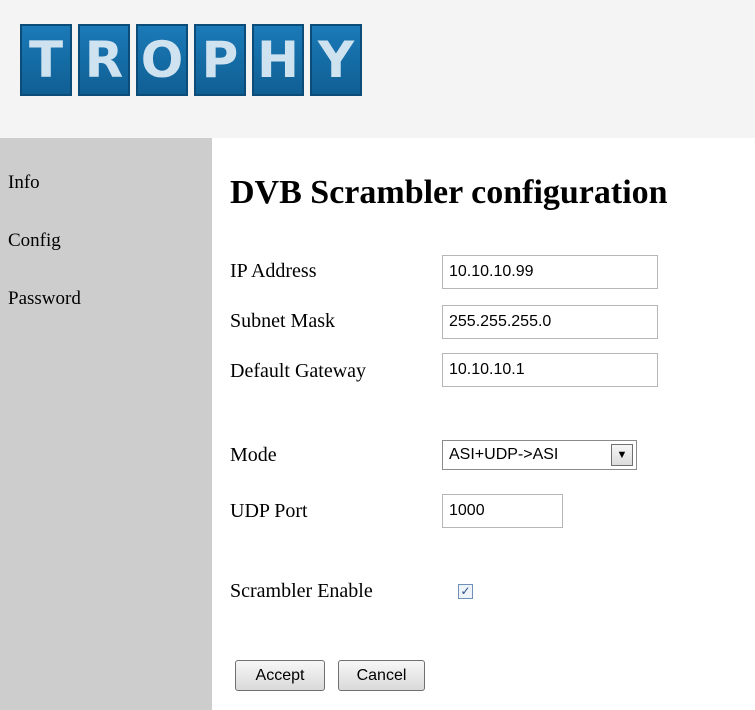 The image size is (755, 710). I want to click on ip-address-label: IP Address, so click(273, 271).